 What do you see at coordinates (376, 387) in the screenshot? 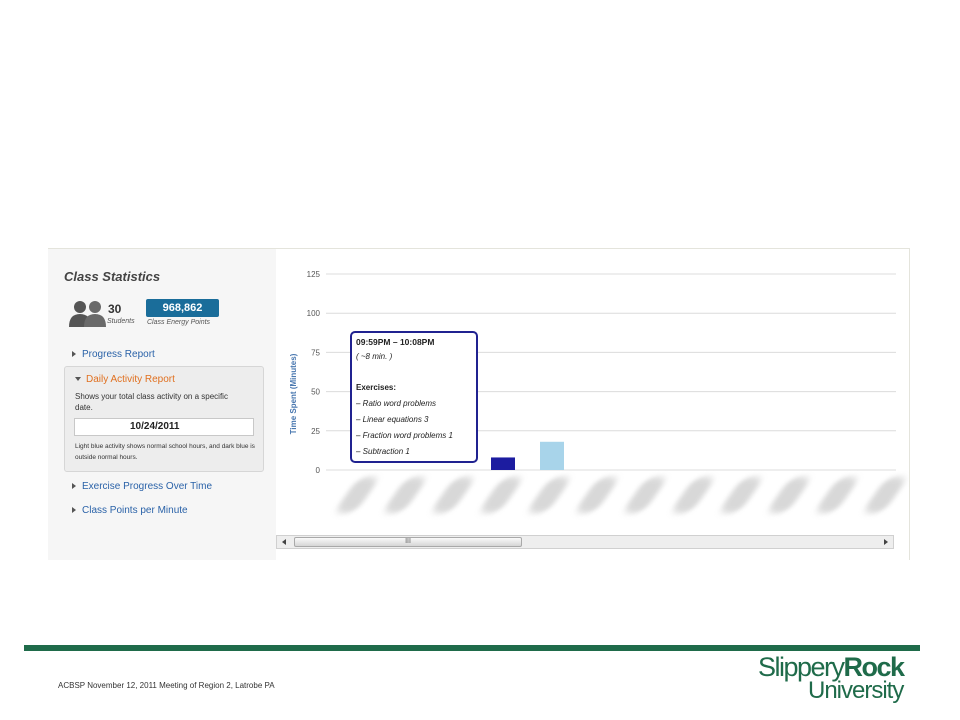
I see `tooltip-exercises-label: Exercises:` at bounding box center [376, 387].